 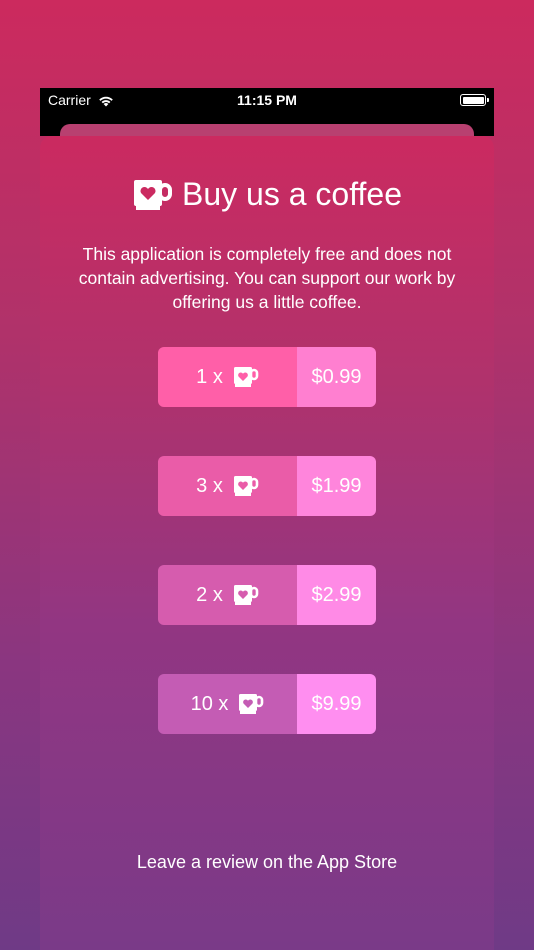 I want to click on buy-2-coffees-button: 2 x $2.99, so click(x=267, y=595).